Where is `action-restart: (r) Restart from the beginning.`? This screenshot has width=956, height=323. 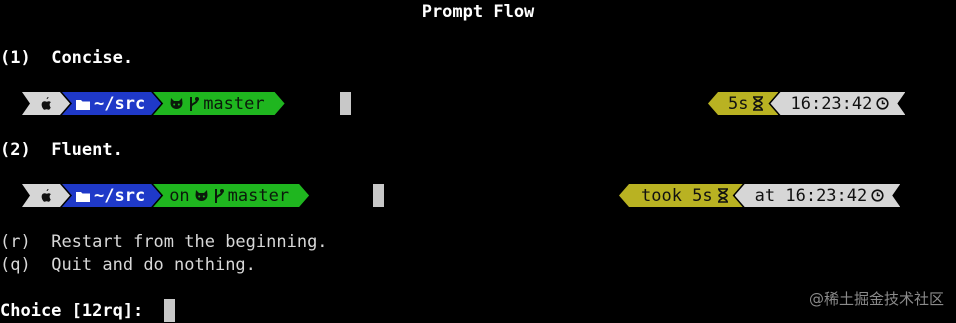
action-restart: (r) Restart from the beginning. is located at coordinates (164, 242).